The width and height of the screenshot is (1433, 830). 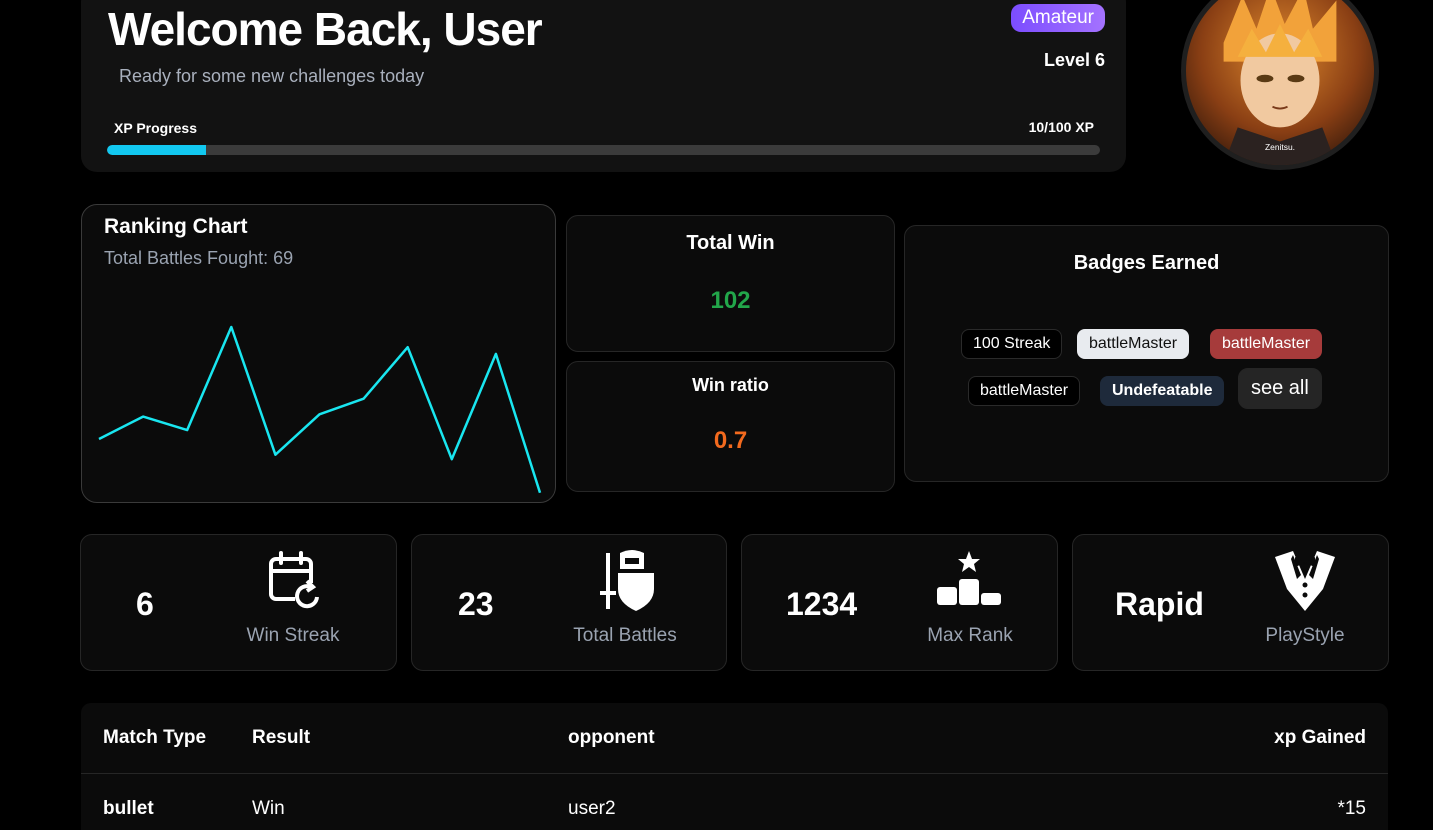 What do you see at coordinates (822, 604) in the screenshot?
I see `max-rank-value: 1234` at bounding box center [822, 604].